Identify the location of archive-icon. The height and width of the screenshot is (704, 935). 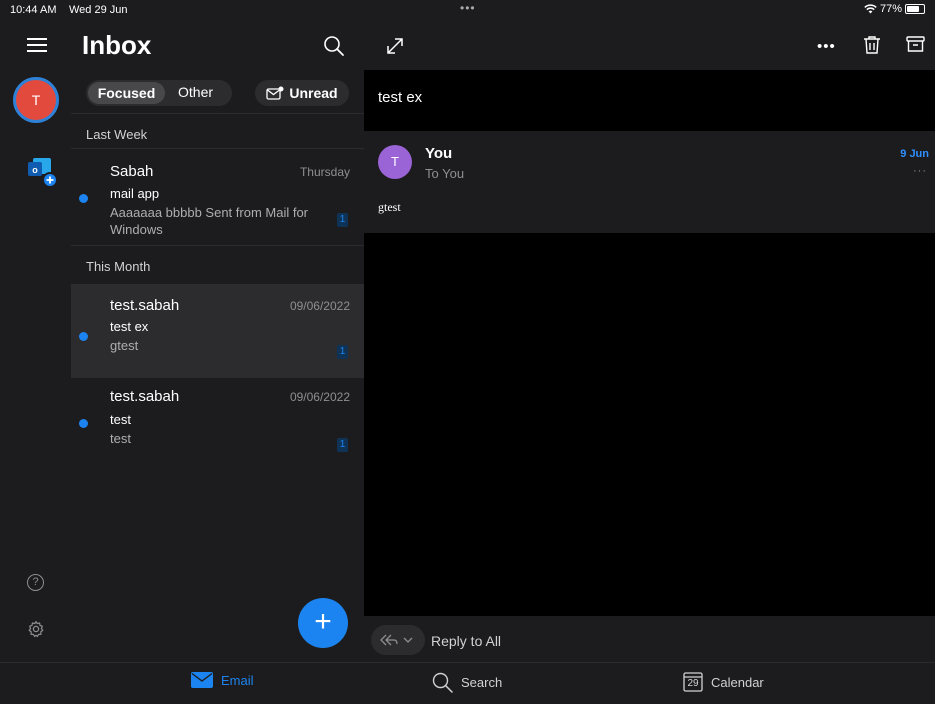
(915, 44).